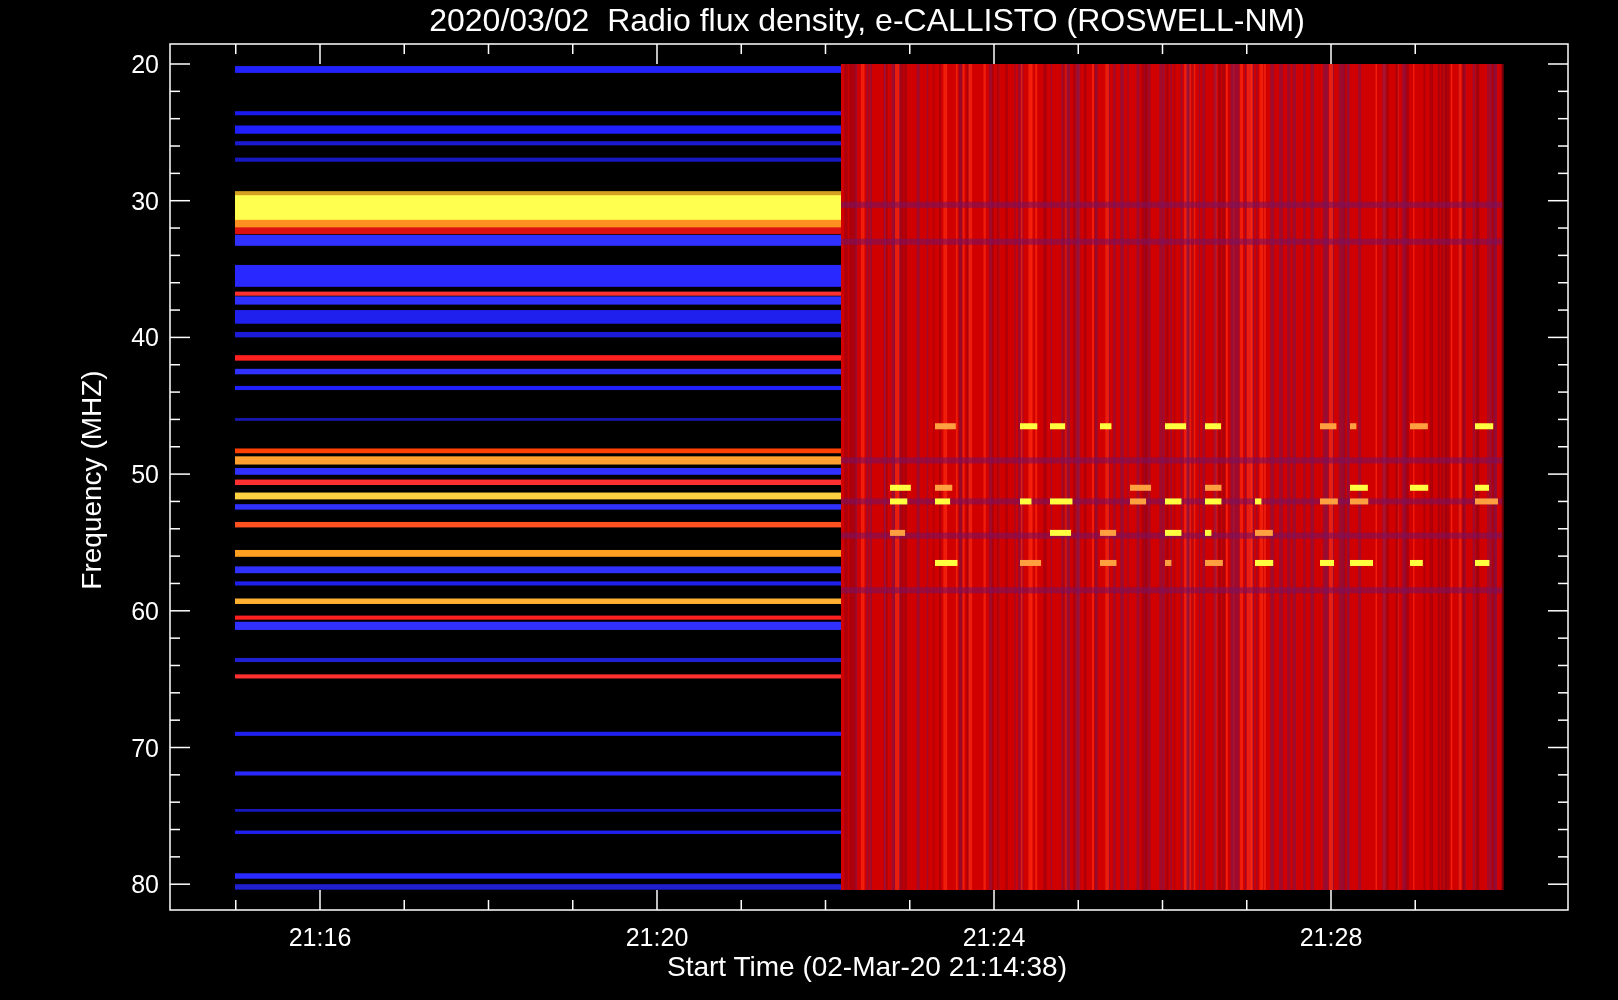  What do you see at coordinates (1331, 937) in the screenshot?
I see `tick-label: 21:28` at bounding box center [1331, 937].